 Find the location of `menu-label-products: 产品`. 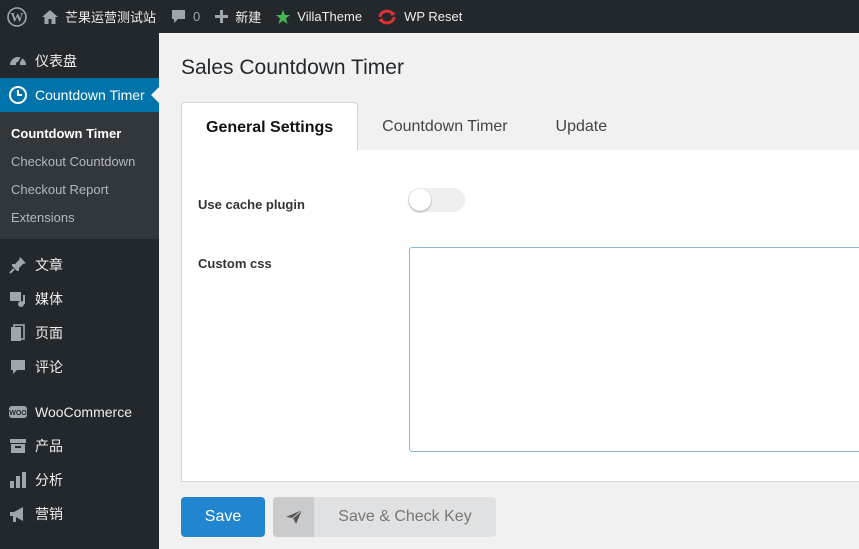

menu-label-products: 产品 is located at coordinates (49, 446).